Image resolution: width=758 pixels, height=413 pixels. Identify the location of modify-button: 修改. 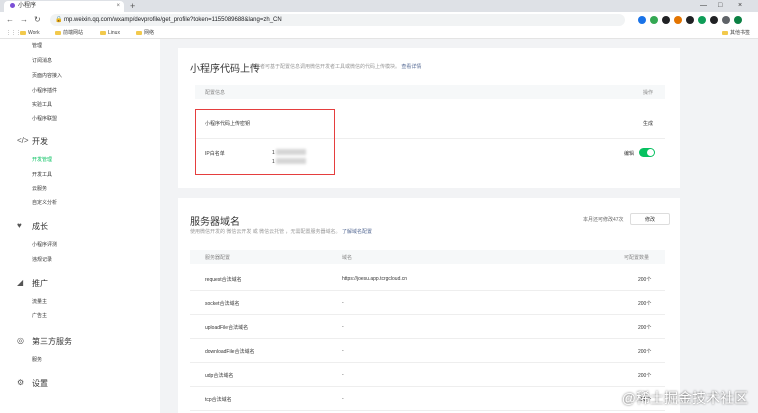
(650, 219).